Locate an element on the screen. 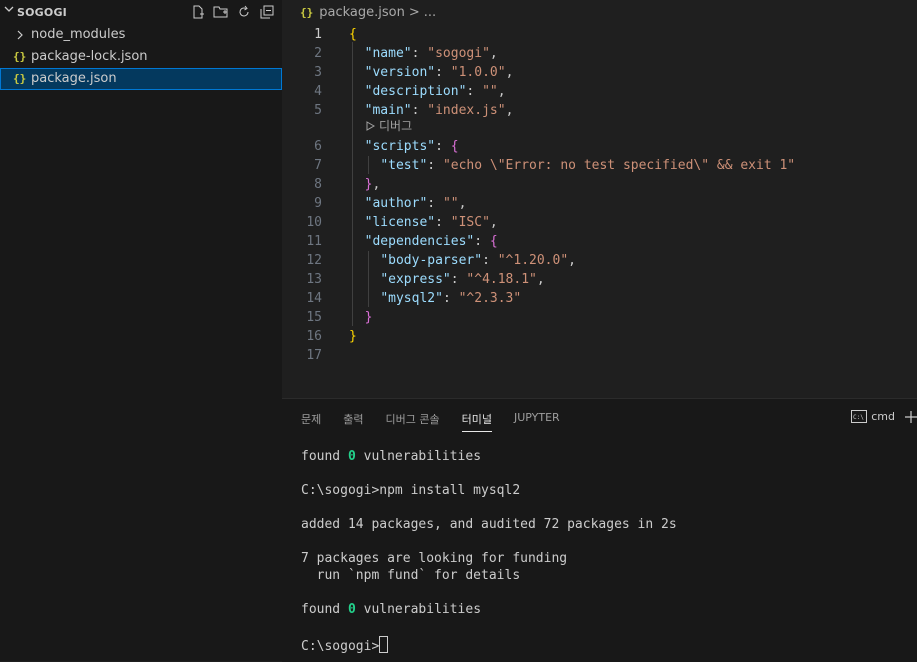  code-line: "dependencies": { is located at coordinates (431, 241).